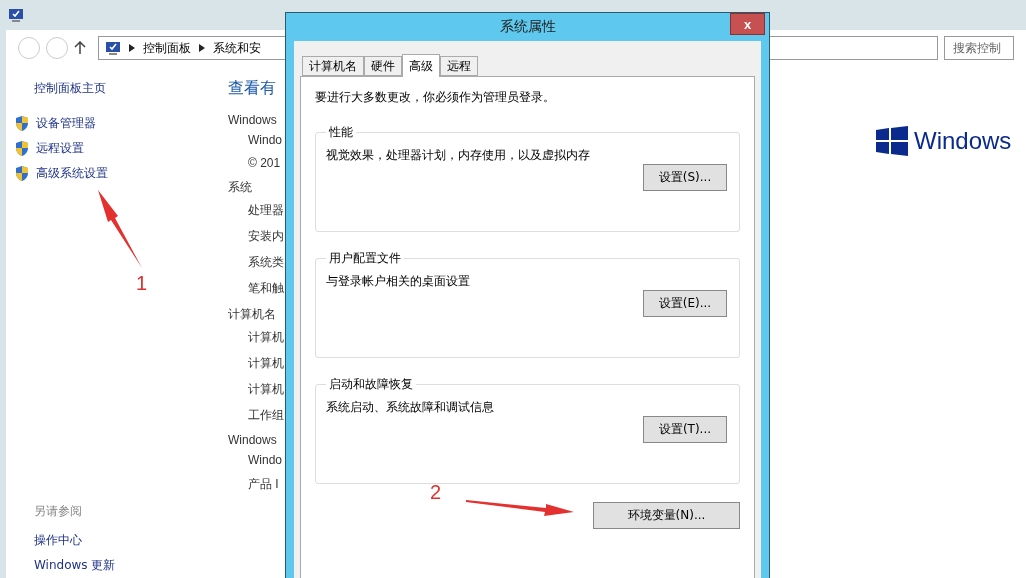 The image size is (1026, 578). I want to click on breadcrumb: 控制面板, so click(167, 48).